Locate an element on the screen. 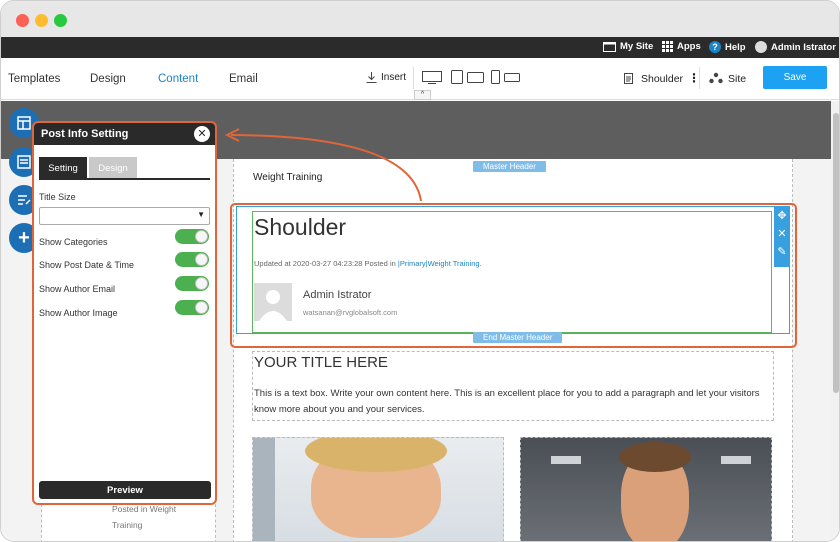 The height and width of the screenshot is (542, 840). title-size-select: ▼ is located at coordinates (124, 216).